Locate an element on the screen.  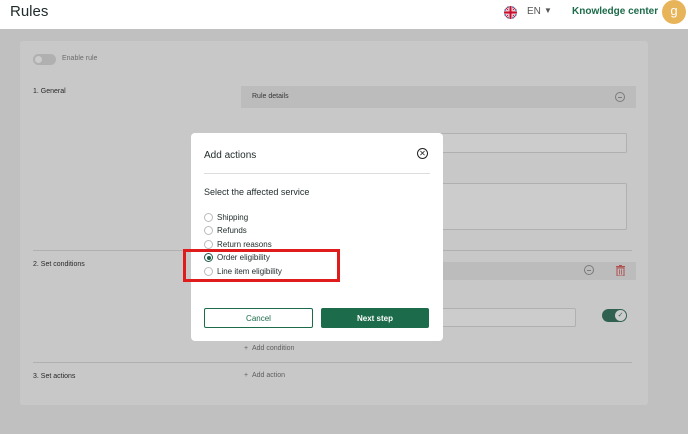
language-selector: EN is located at coordinates (534, 11).